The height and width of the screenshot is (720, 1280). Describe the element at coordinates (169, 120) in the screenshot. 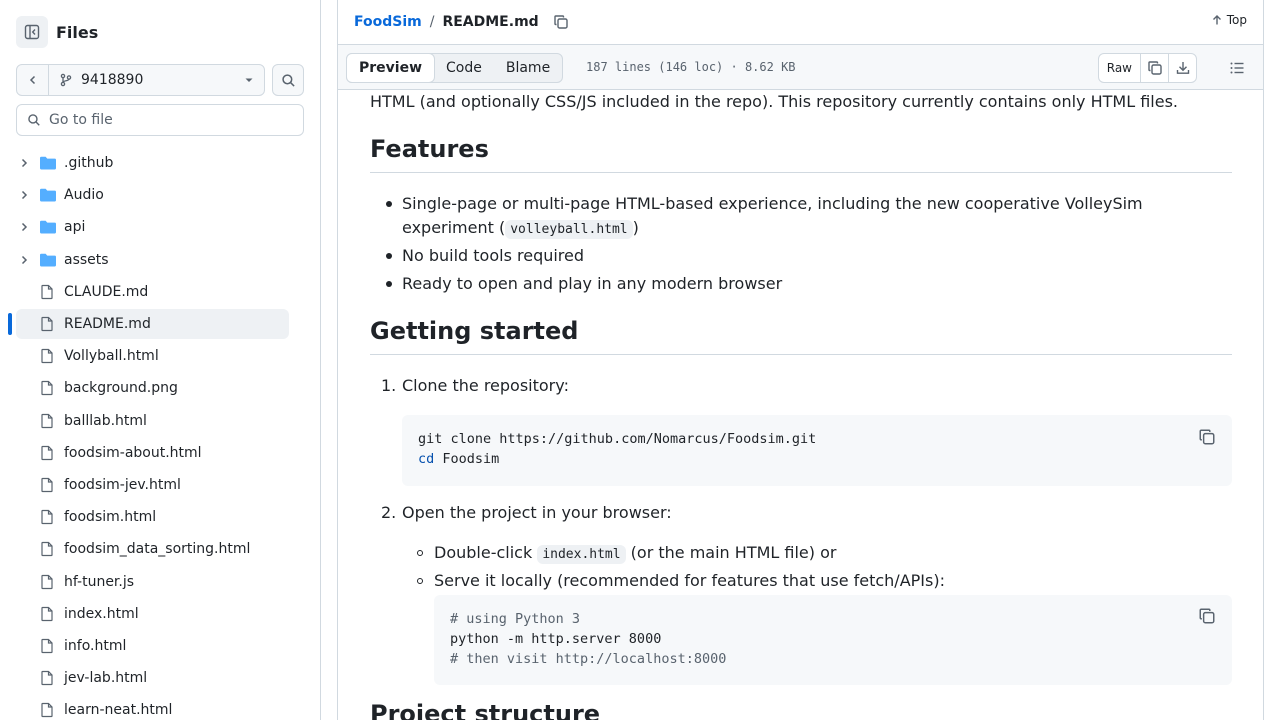

I see `go-to-file-input` at that location.